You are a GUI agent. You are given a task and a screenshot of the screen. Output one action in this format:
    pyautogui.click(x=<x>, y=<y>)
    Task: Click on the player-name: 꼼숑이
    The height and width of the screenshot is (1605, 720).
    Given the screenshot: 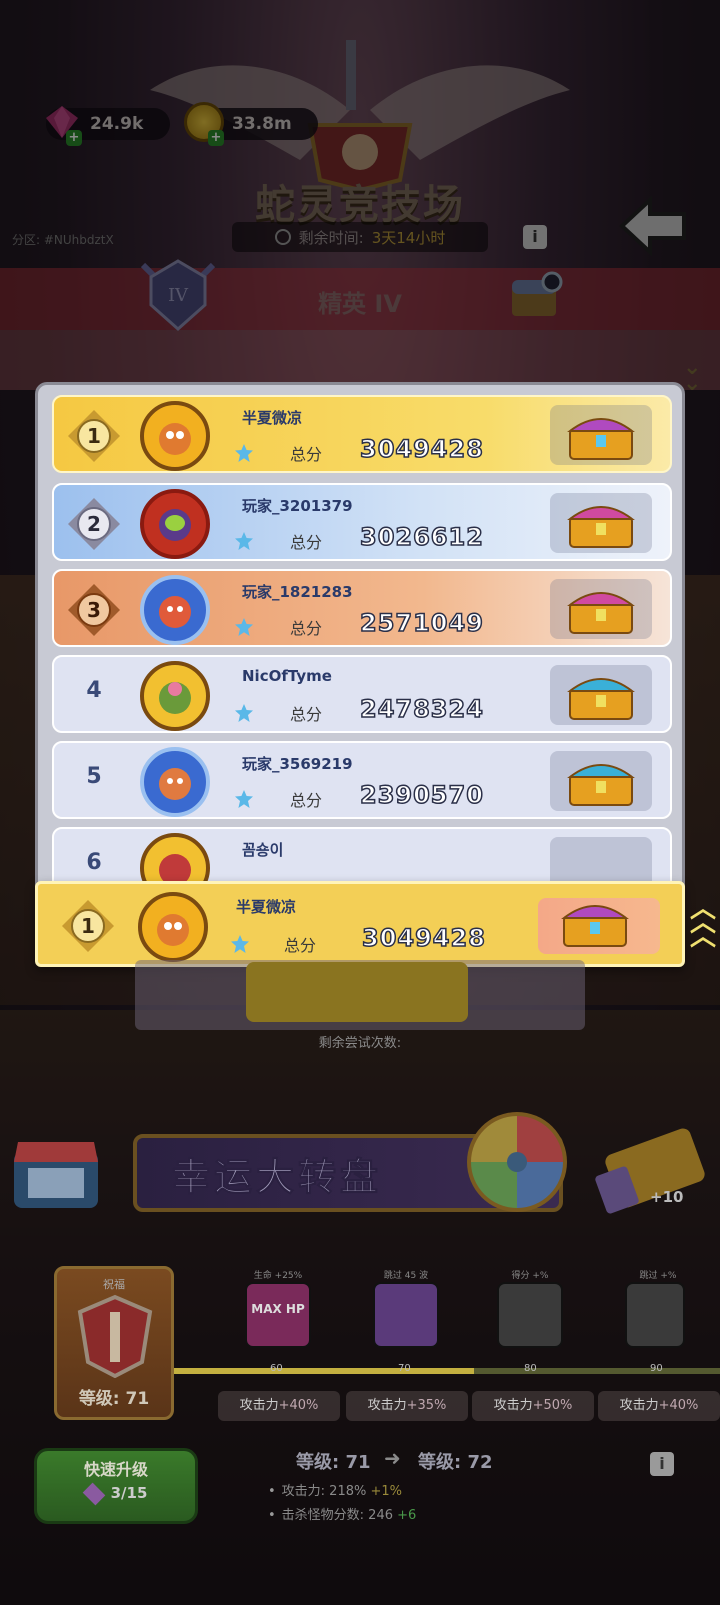 What is the action you would take?
    pyautogui.click(x=263, y=850)
    